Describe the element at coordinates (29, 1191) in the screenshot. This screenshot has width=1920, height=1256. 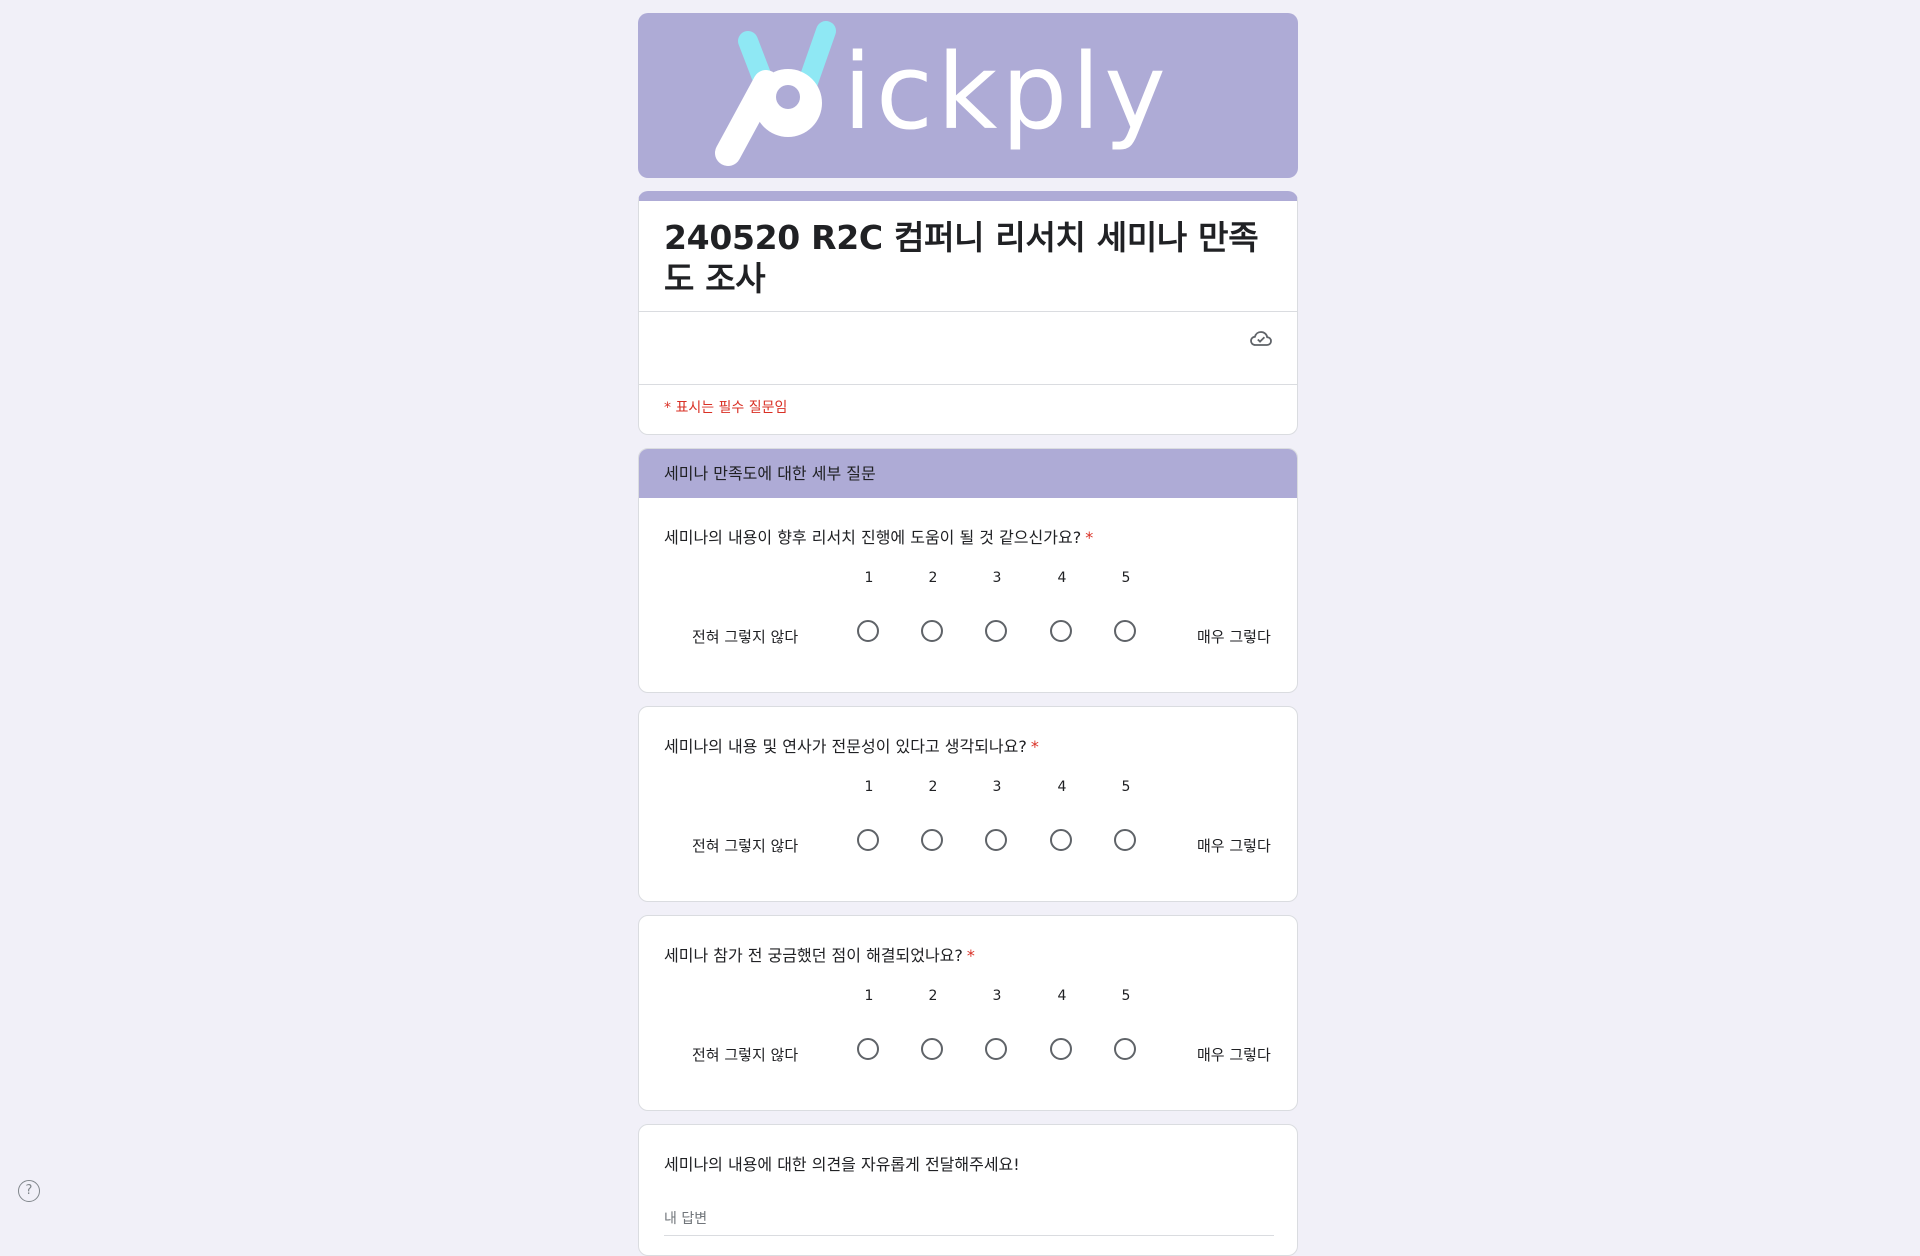
I see `help-icon: ?` at that location.